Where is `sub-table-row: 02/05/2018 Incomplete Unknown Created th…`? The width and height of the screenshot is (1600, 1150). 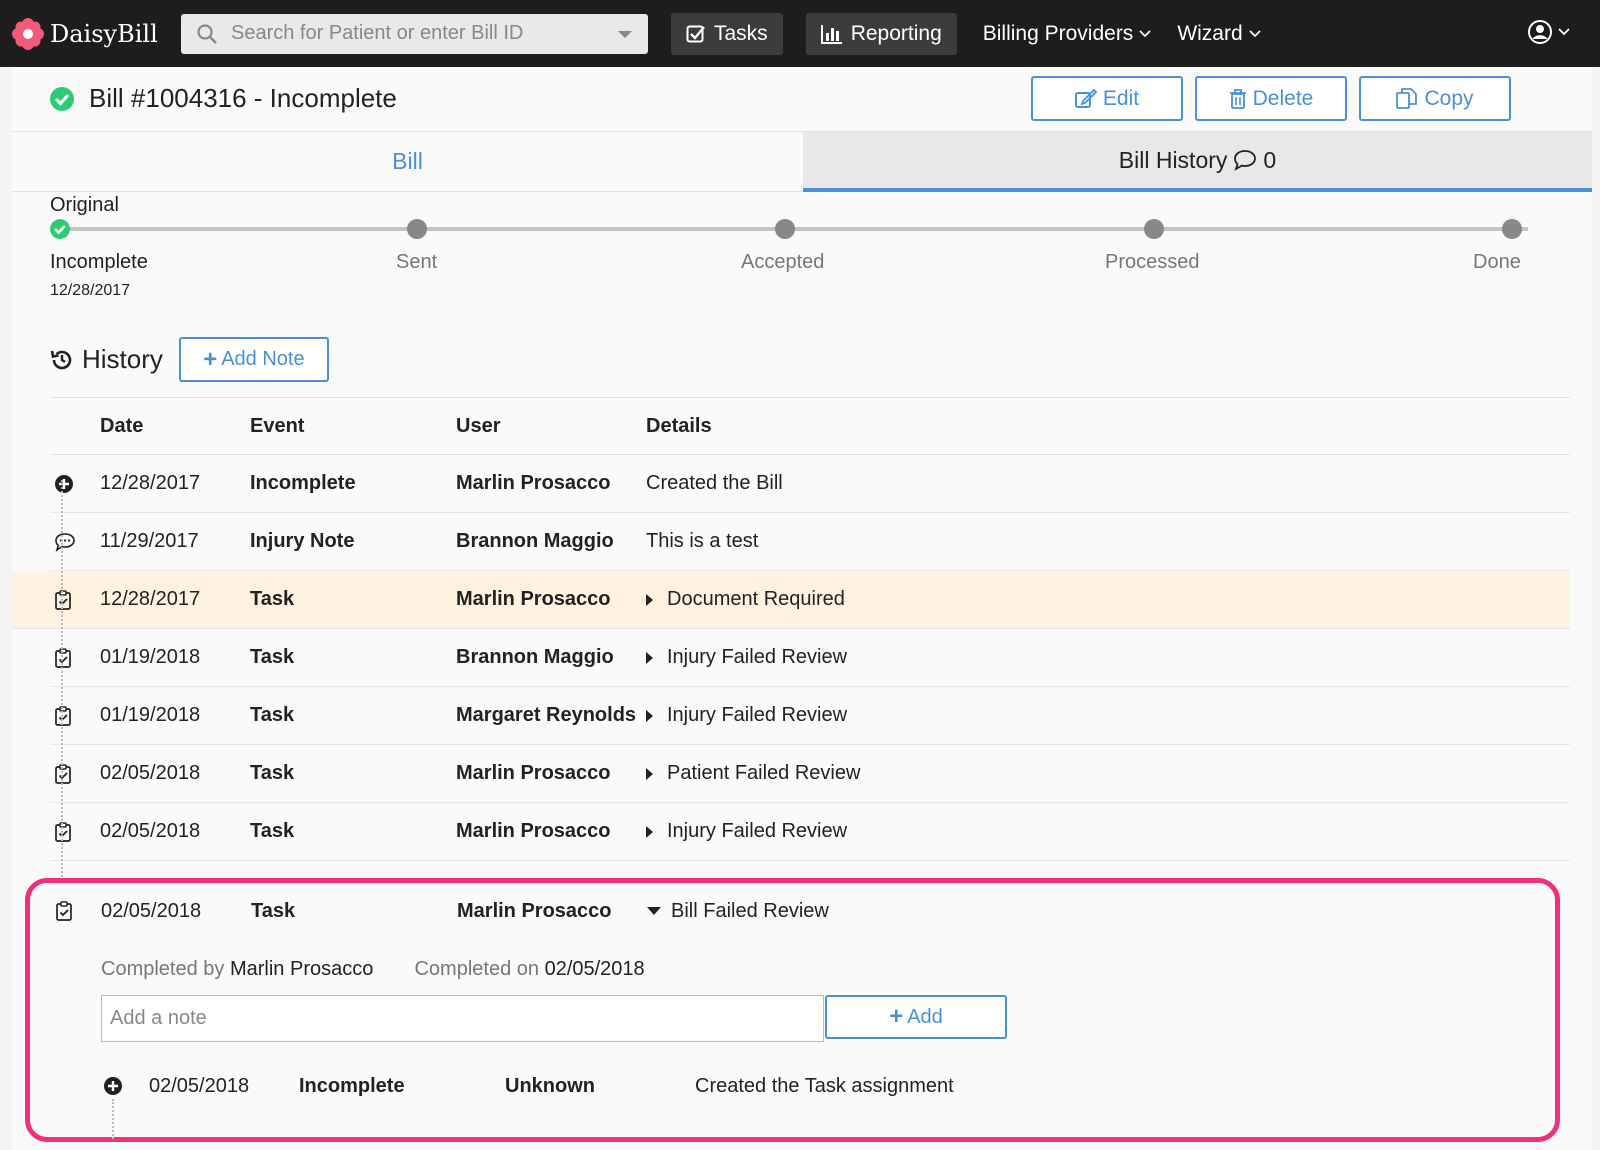 sub-table-row: 02/05/2018 Incomplete Unknown Created th… is located at coordinates (811, 1086).